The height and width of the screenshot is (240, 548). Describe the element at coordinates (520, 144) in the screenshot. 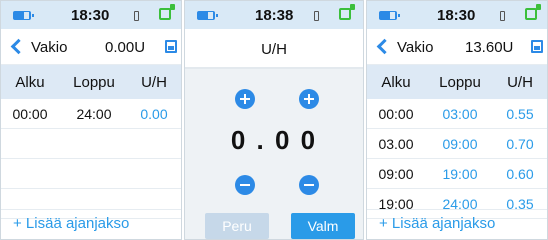

I see `rate-value: 0.70` at that location.